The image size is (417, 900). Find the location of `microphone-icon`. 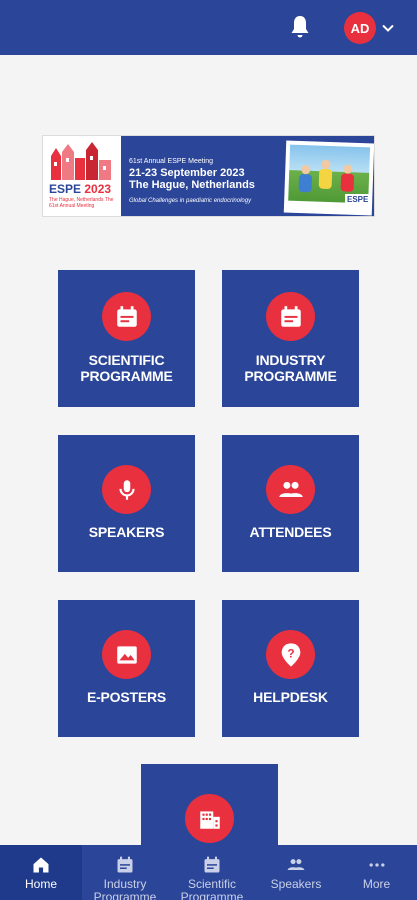

microphone-icon is located at coordinates (126, 489).